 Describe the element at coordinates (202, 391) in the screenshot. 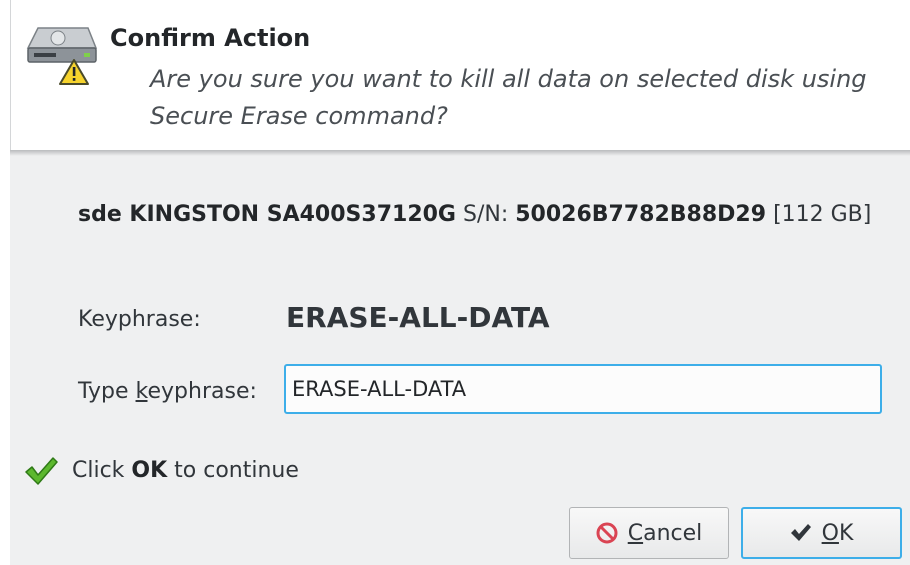

I see `type-label-suffix: eyphrase:` at that location.